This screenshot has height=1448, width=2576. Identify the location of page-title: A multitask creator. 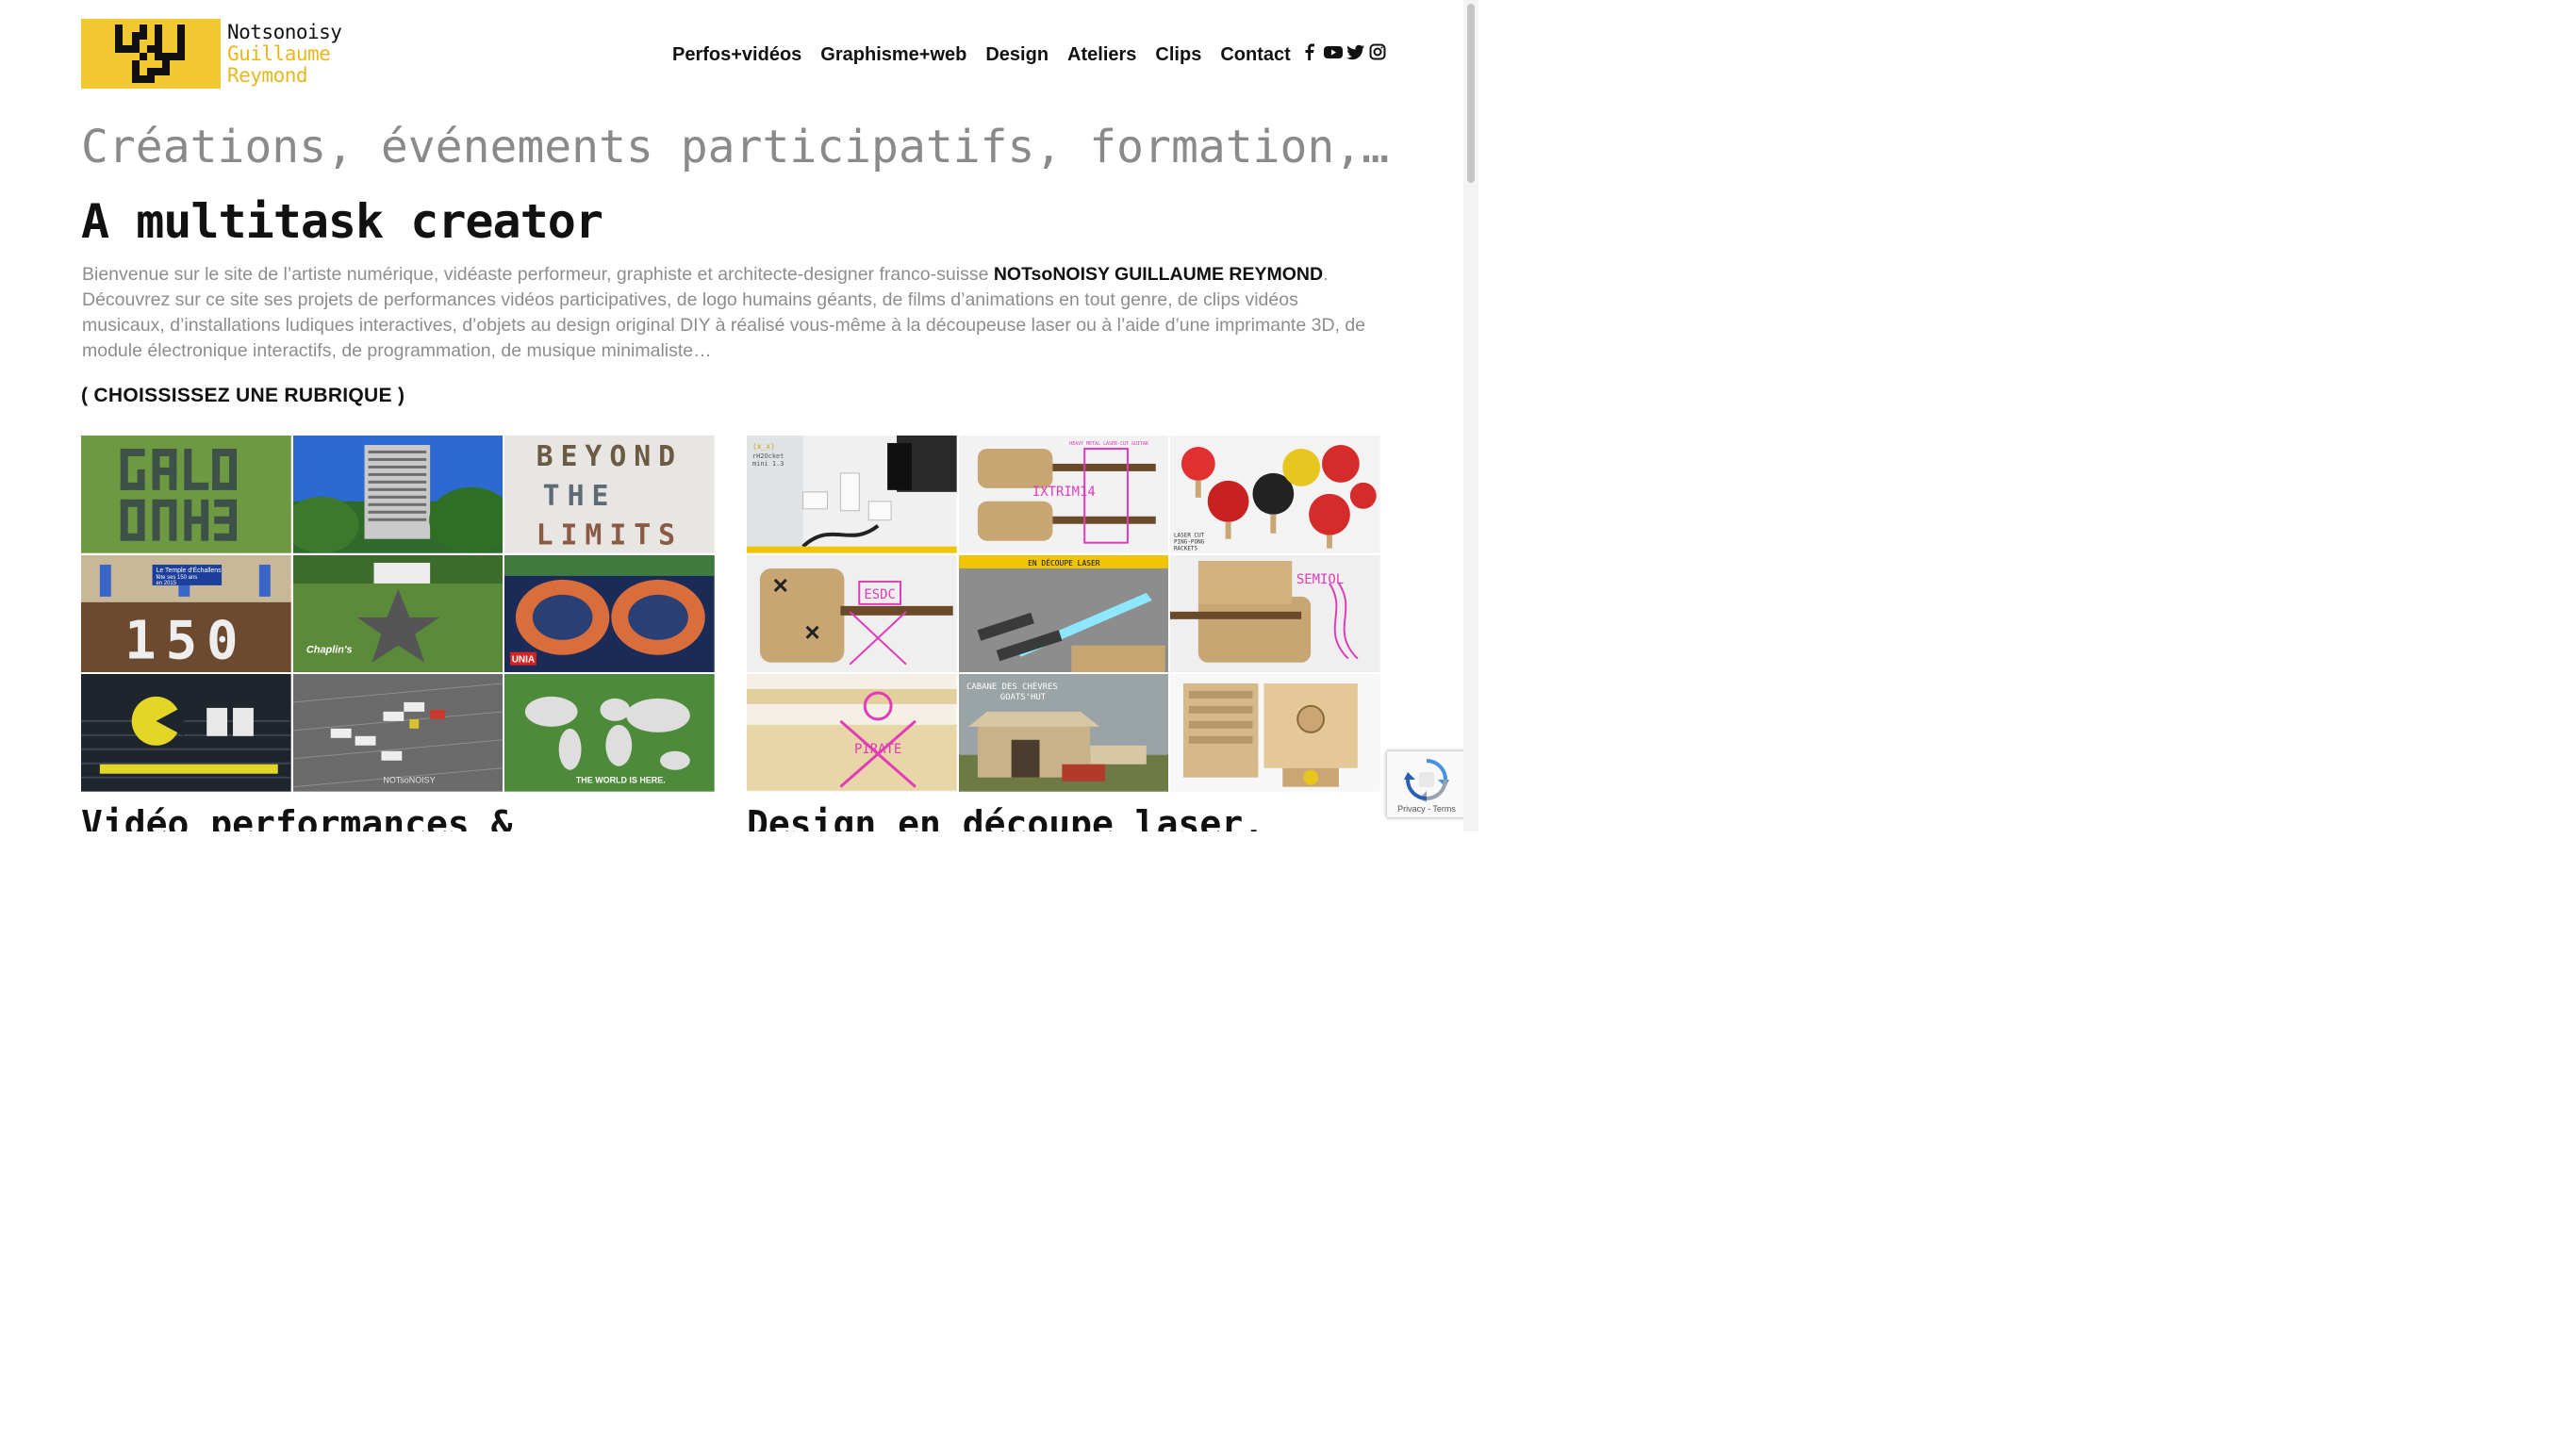
(342, 221).